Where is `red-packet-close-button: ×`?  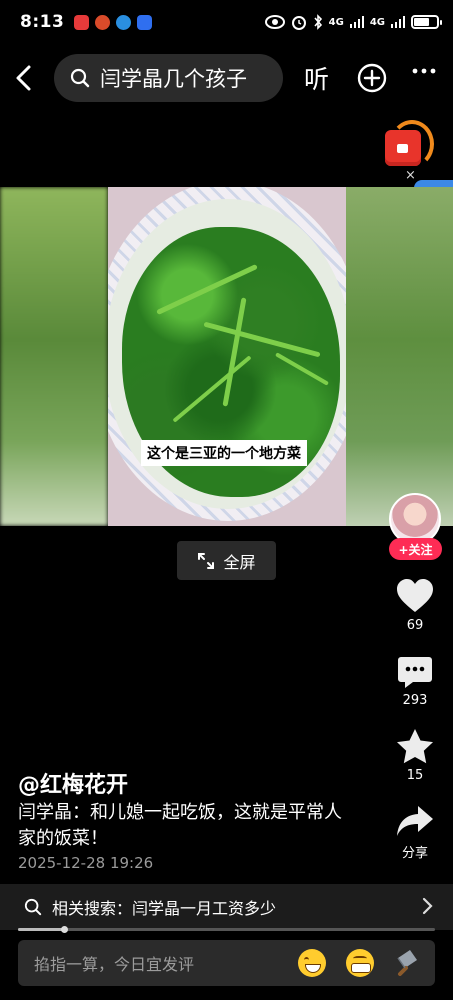 red-packet-close-button: × is located at coordinates (410, 175).